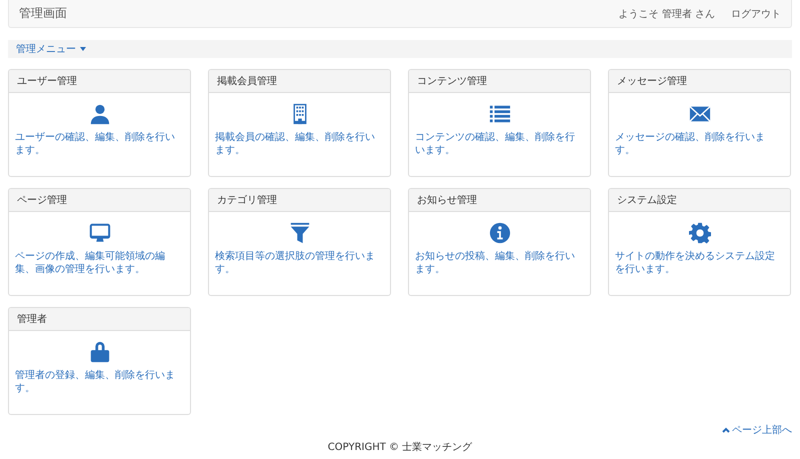 This screenshot has height=459, width=800. I want to click on info-icon, so click(499, 233).